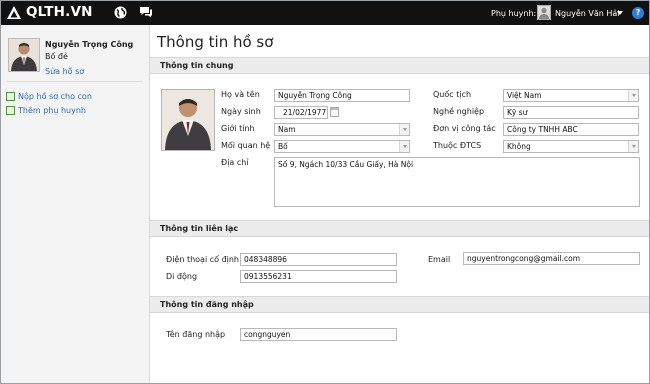  What do you see at coordinates (196, 334) in the screenshot?
I see `username-label: Tên đăng nhập` at bounding box center [196, 334].